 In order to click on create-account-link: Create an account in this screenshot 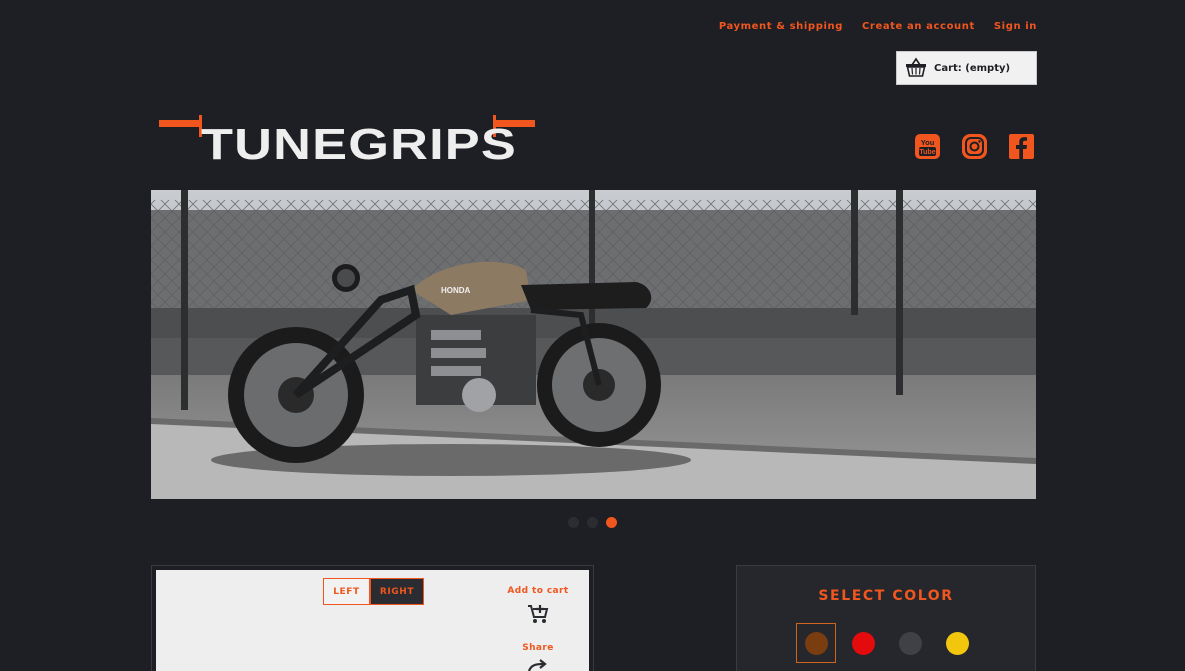, I will do `click(918, 26)`.